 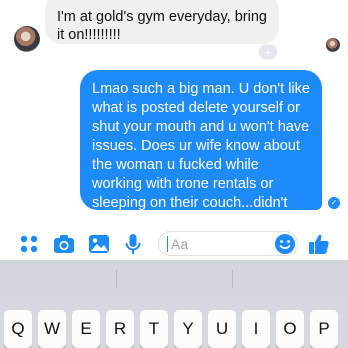 I want to click on apps-grid-icon, so click(x=29, y=244).